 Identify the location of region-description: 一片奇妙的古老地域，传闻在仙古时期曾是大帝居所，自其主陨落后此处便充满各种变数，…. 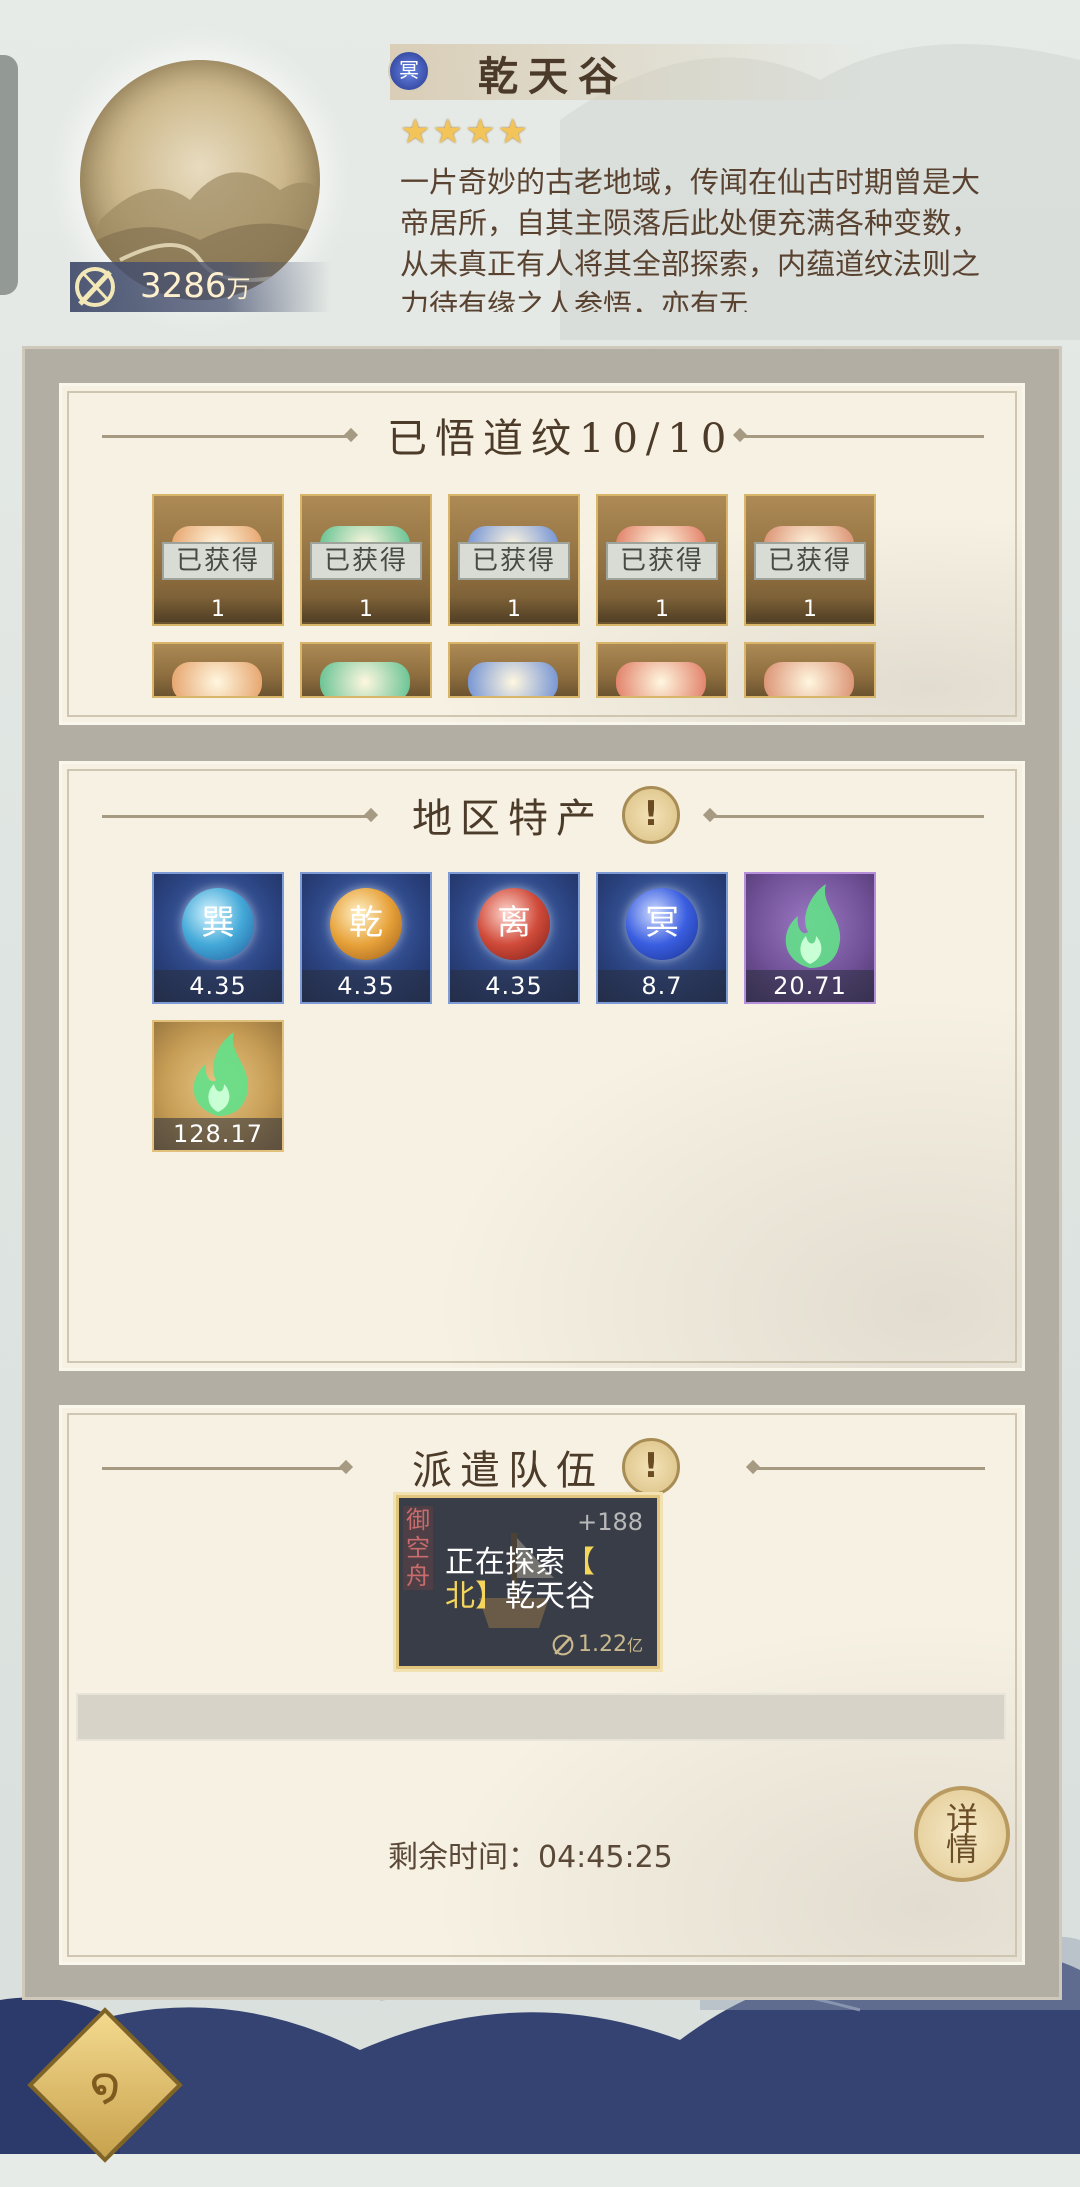
(704, 237).